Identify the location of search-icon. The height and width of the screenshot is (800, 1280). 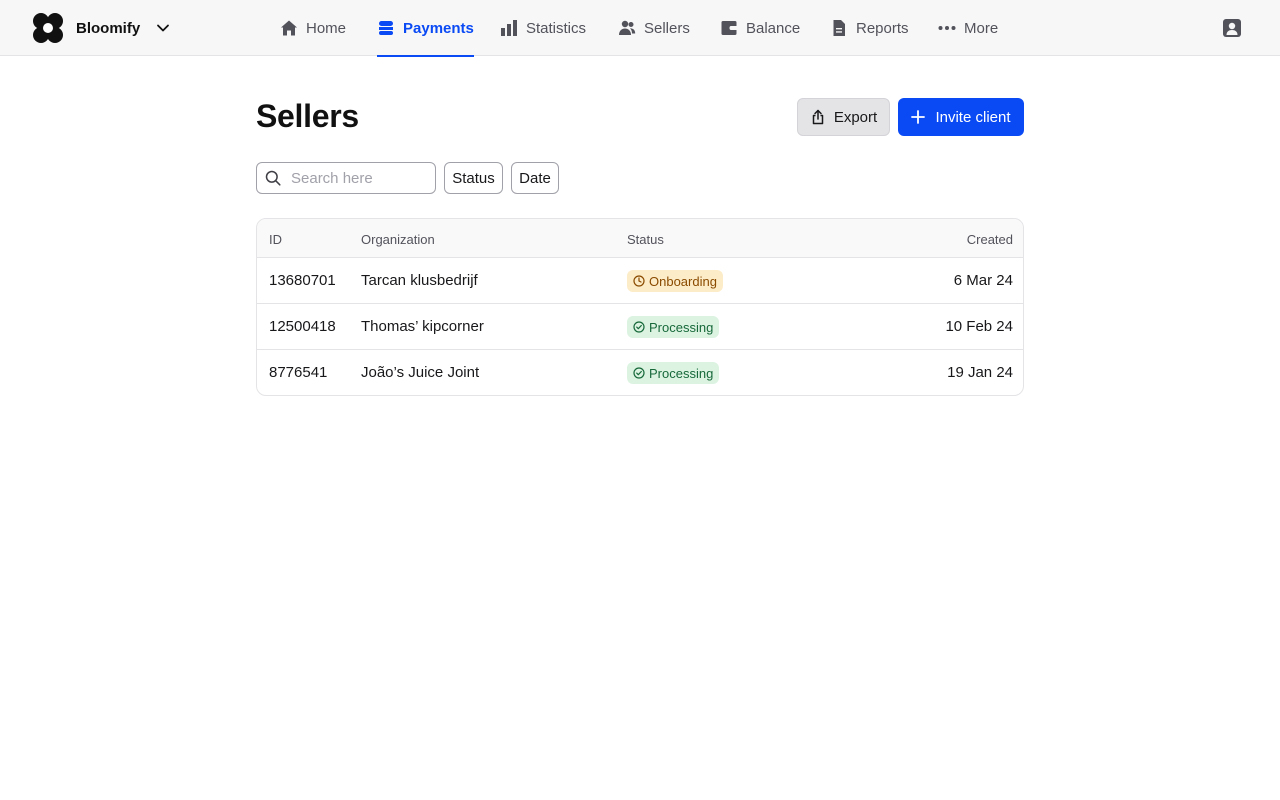
(273, 178).